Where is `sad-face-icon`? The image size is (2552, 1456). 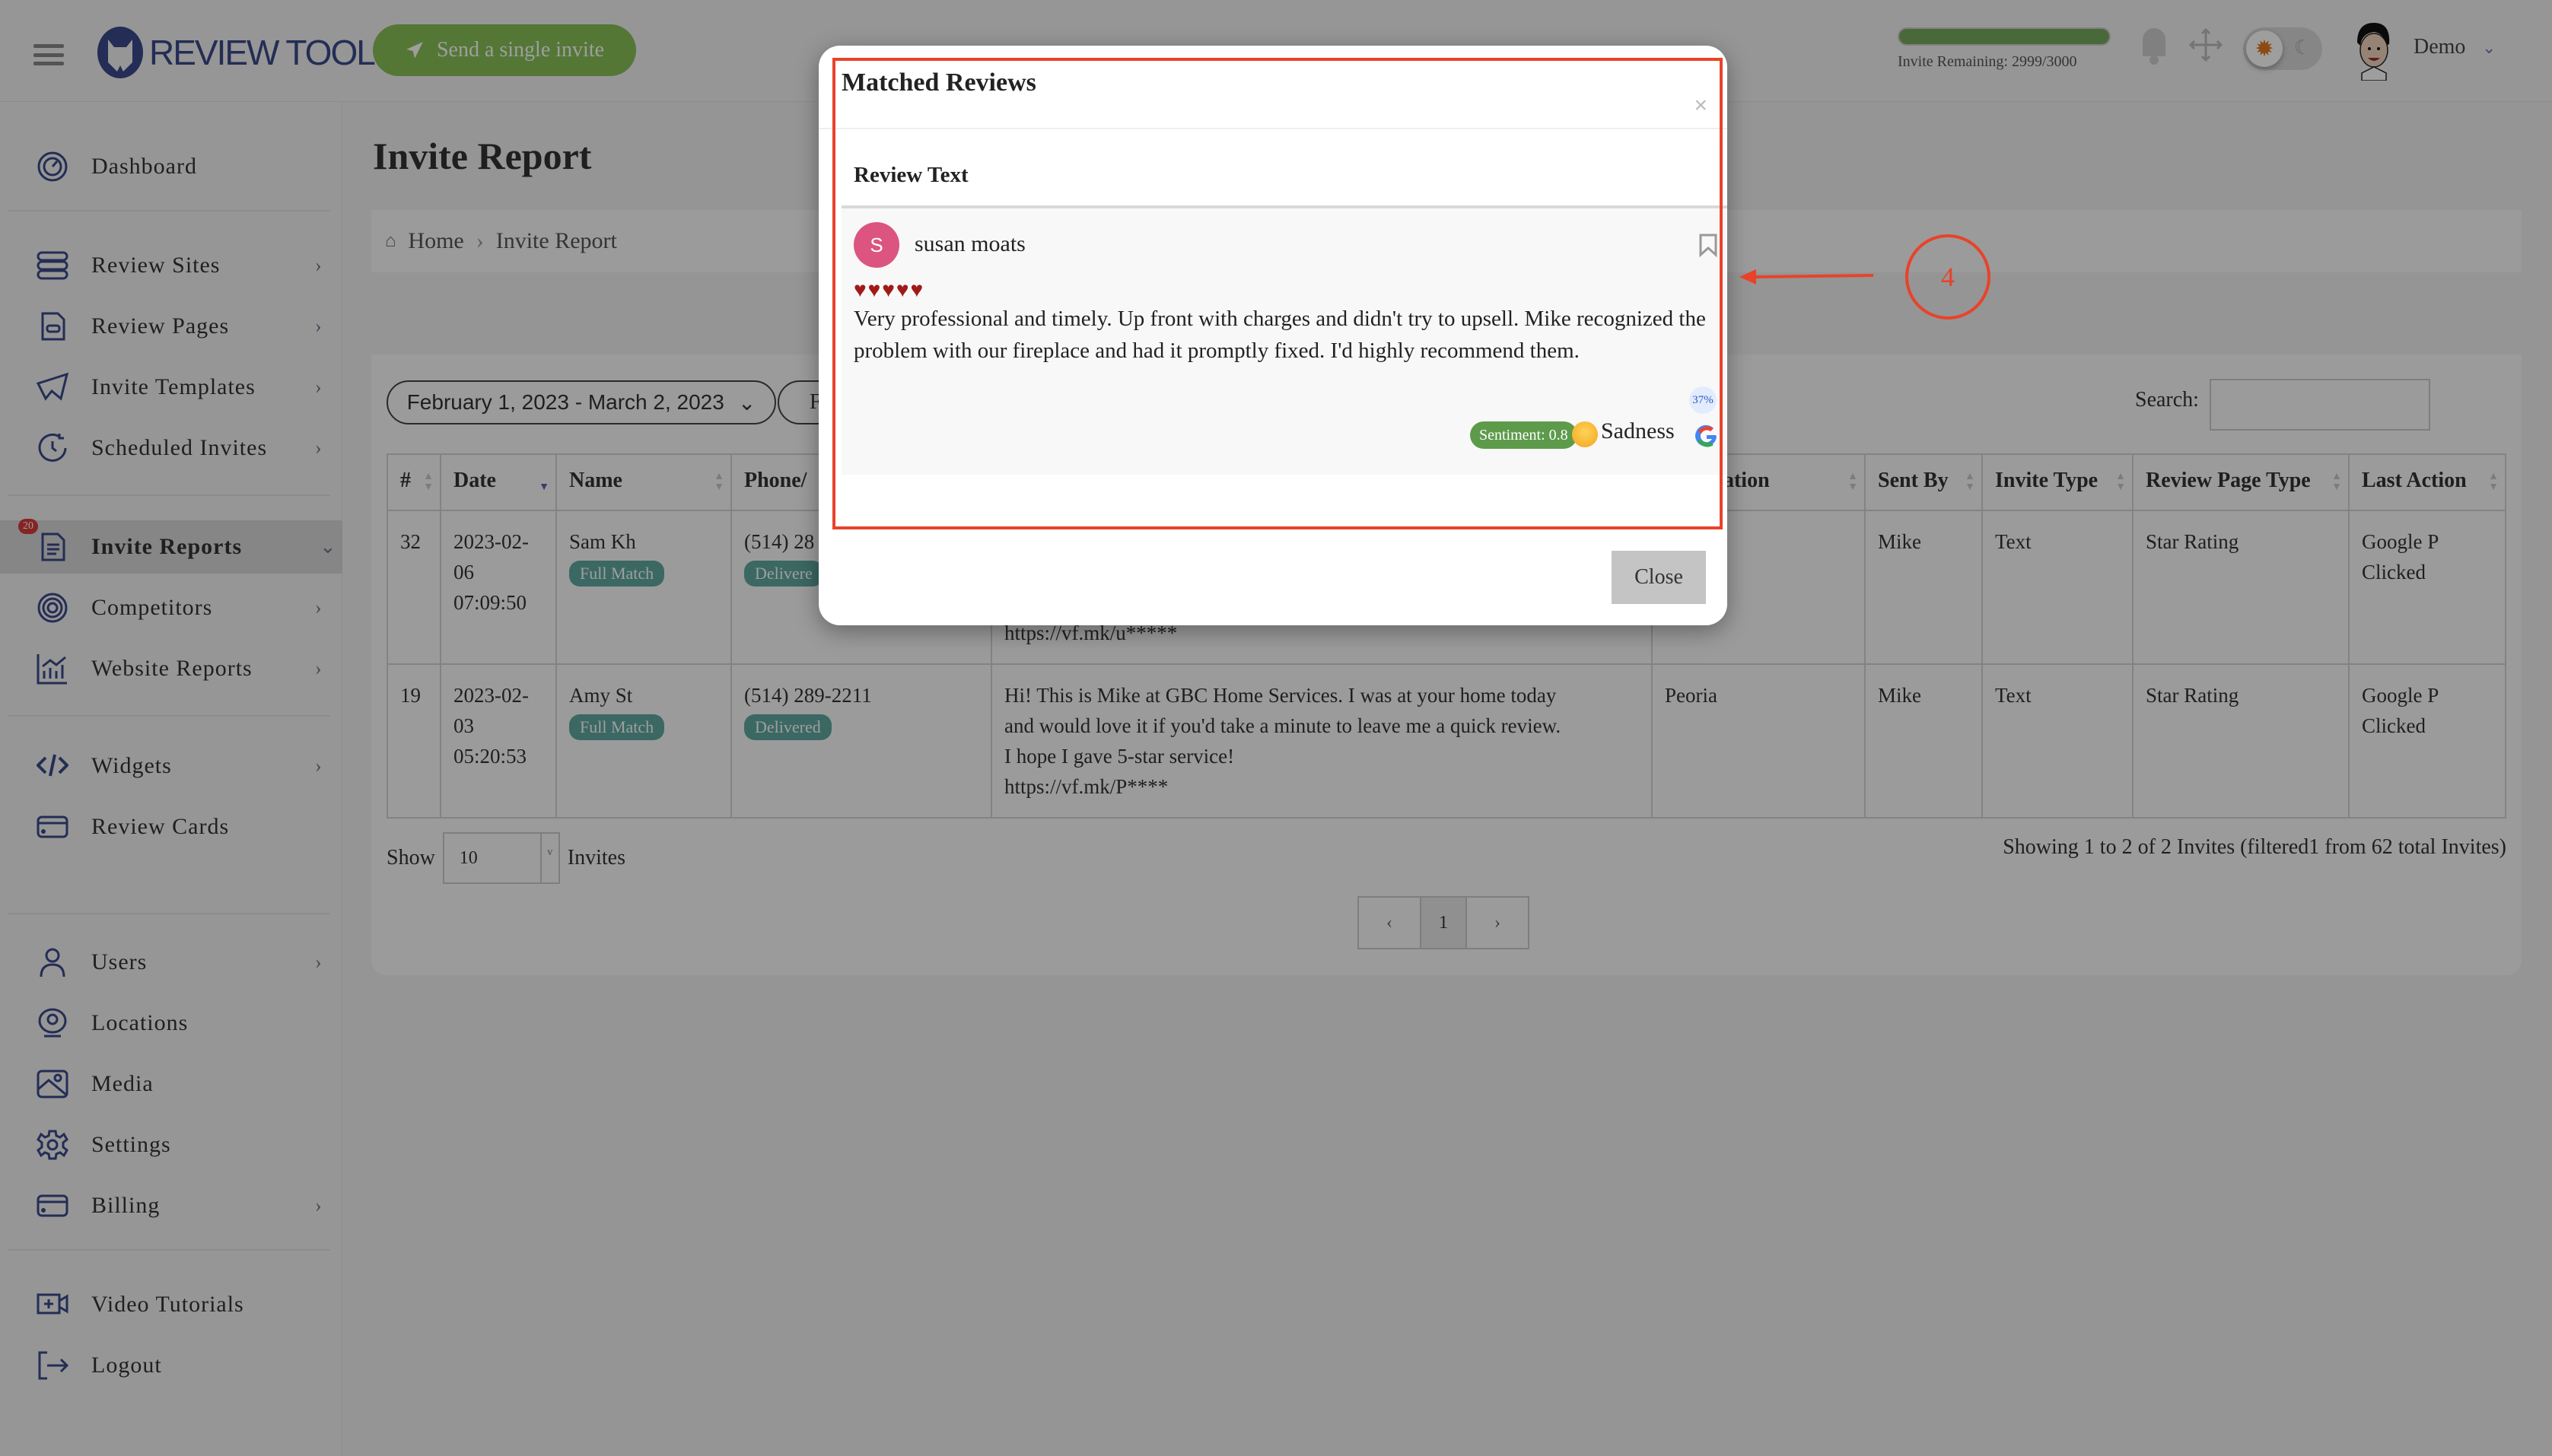 sad-face-icon is located at coordinates (1585, 434).